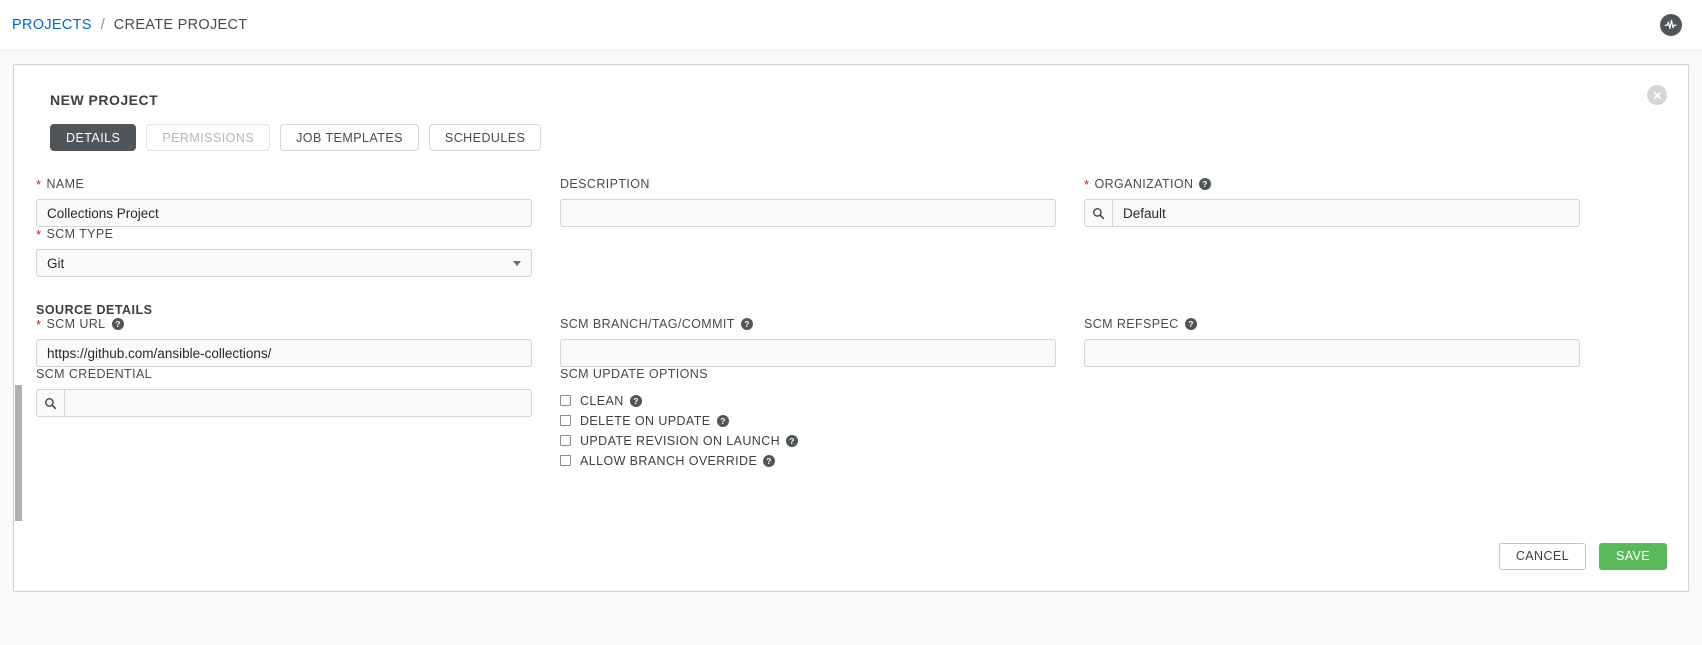 This screenshot has height=645, width=1702. I want to click on save-button: SAVE, so click(1632, 556).